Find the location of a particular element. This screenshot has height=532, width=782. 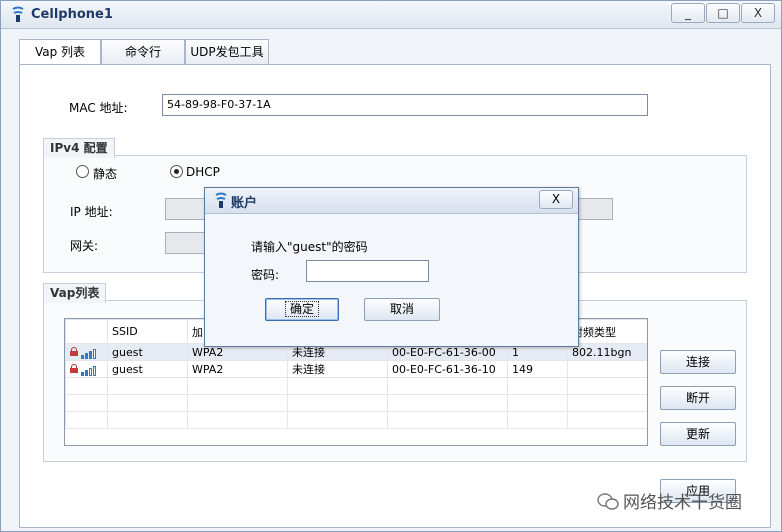

radio-type-cell: 802.11bgn is located at coordinates (607, 352).